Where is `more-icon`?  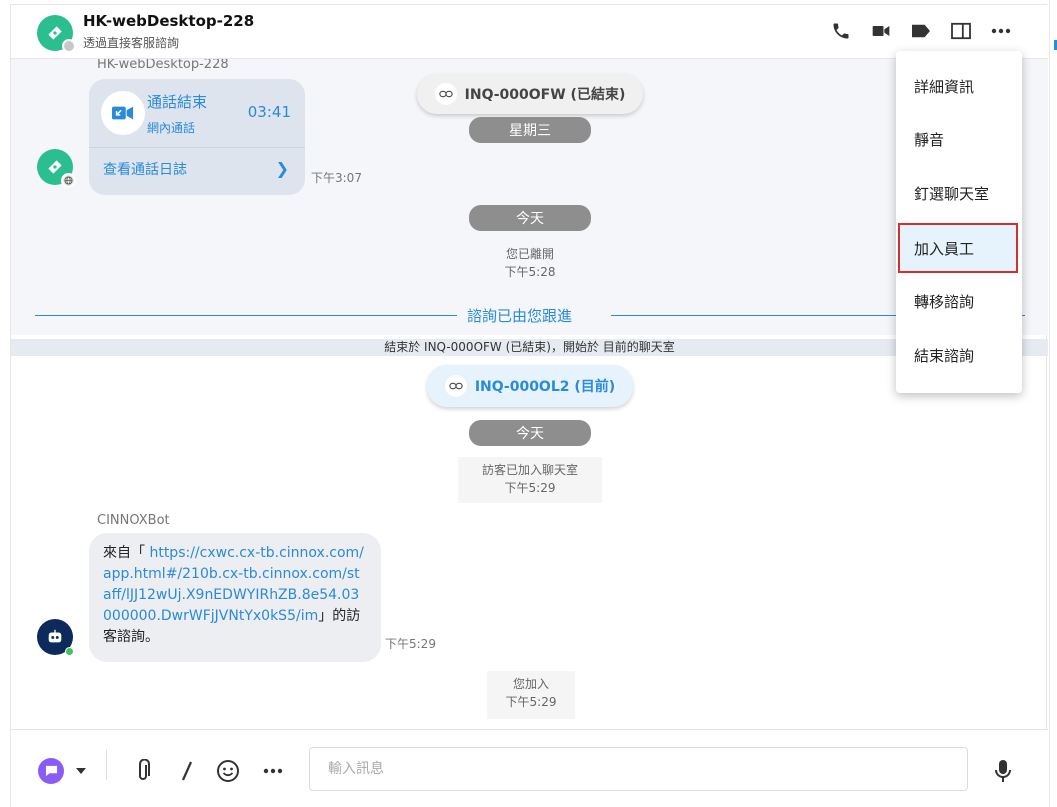 more-icon is located at coordinates (1001, 31).